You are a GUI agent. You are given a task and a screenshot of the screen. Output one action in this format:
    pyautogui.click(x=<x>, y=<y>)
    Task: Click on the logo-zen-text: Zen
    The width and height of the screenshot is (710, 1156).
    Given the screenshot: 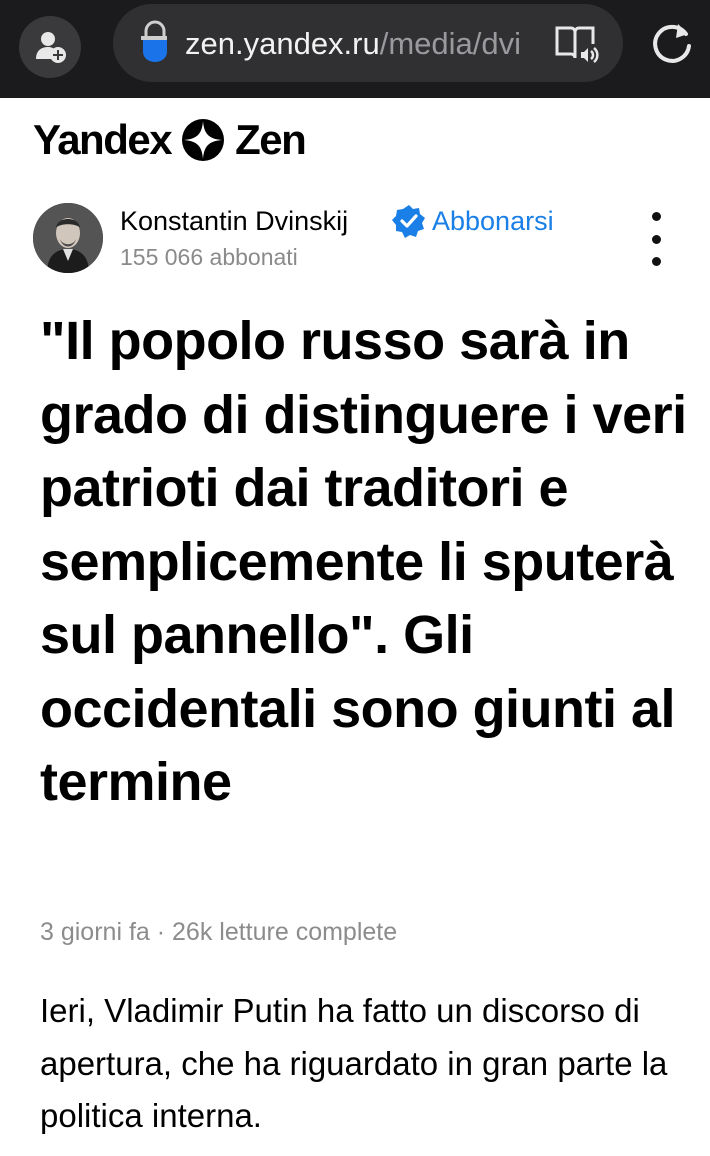 What is the action you would take?
    pyautogui.click(x=271, y=139)
    